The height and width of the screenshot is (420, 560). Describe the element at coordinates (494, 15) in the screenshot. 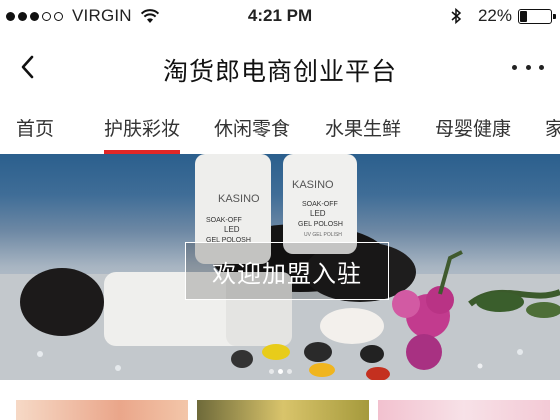

I see `battery-percentage: 22%` at that location.